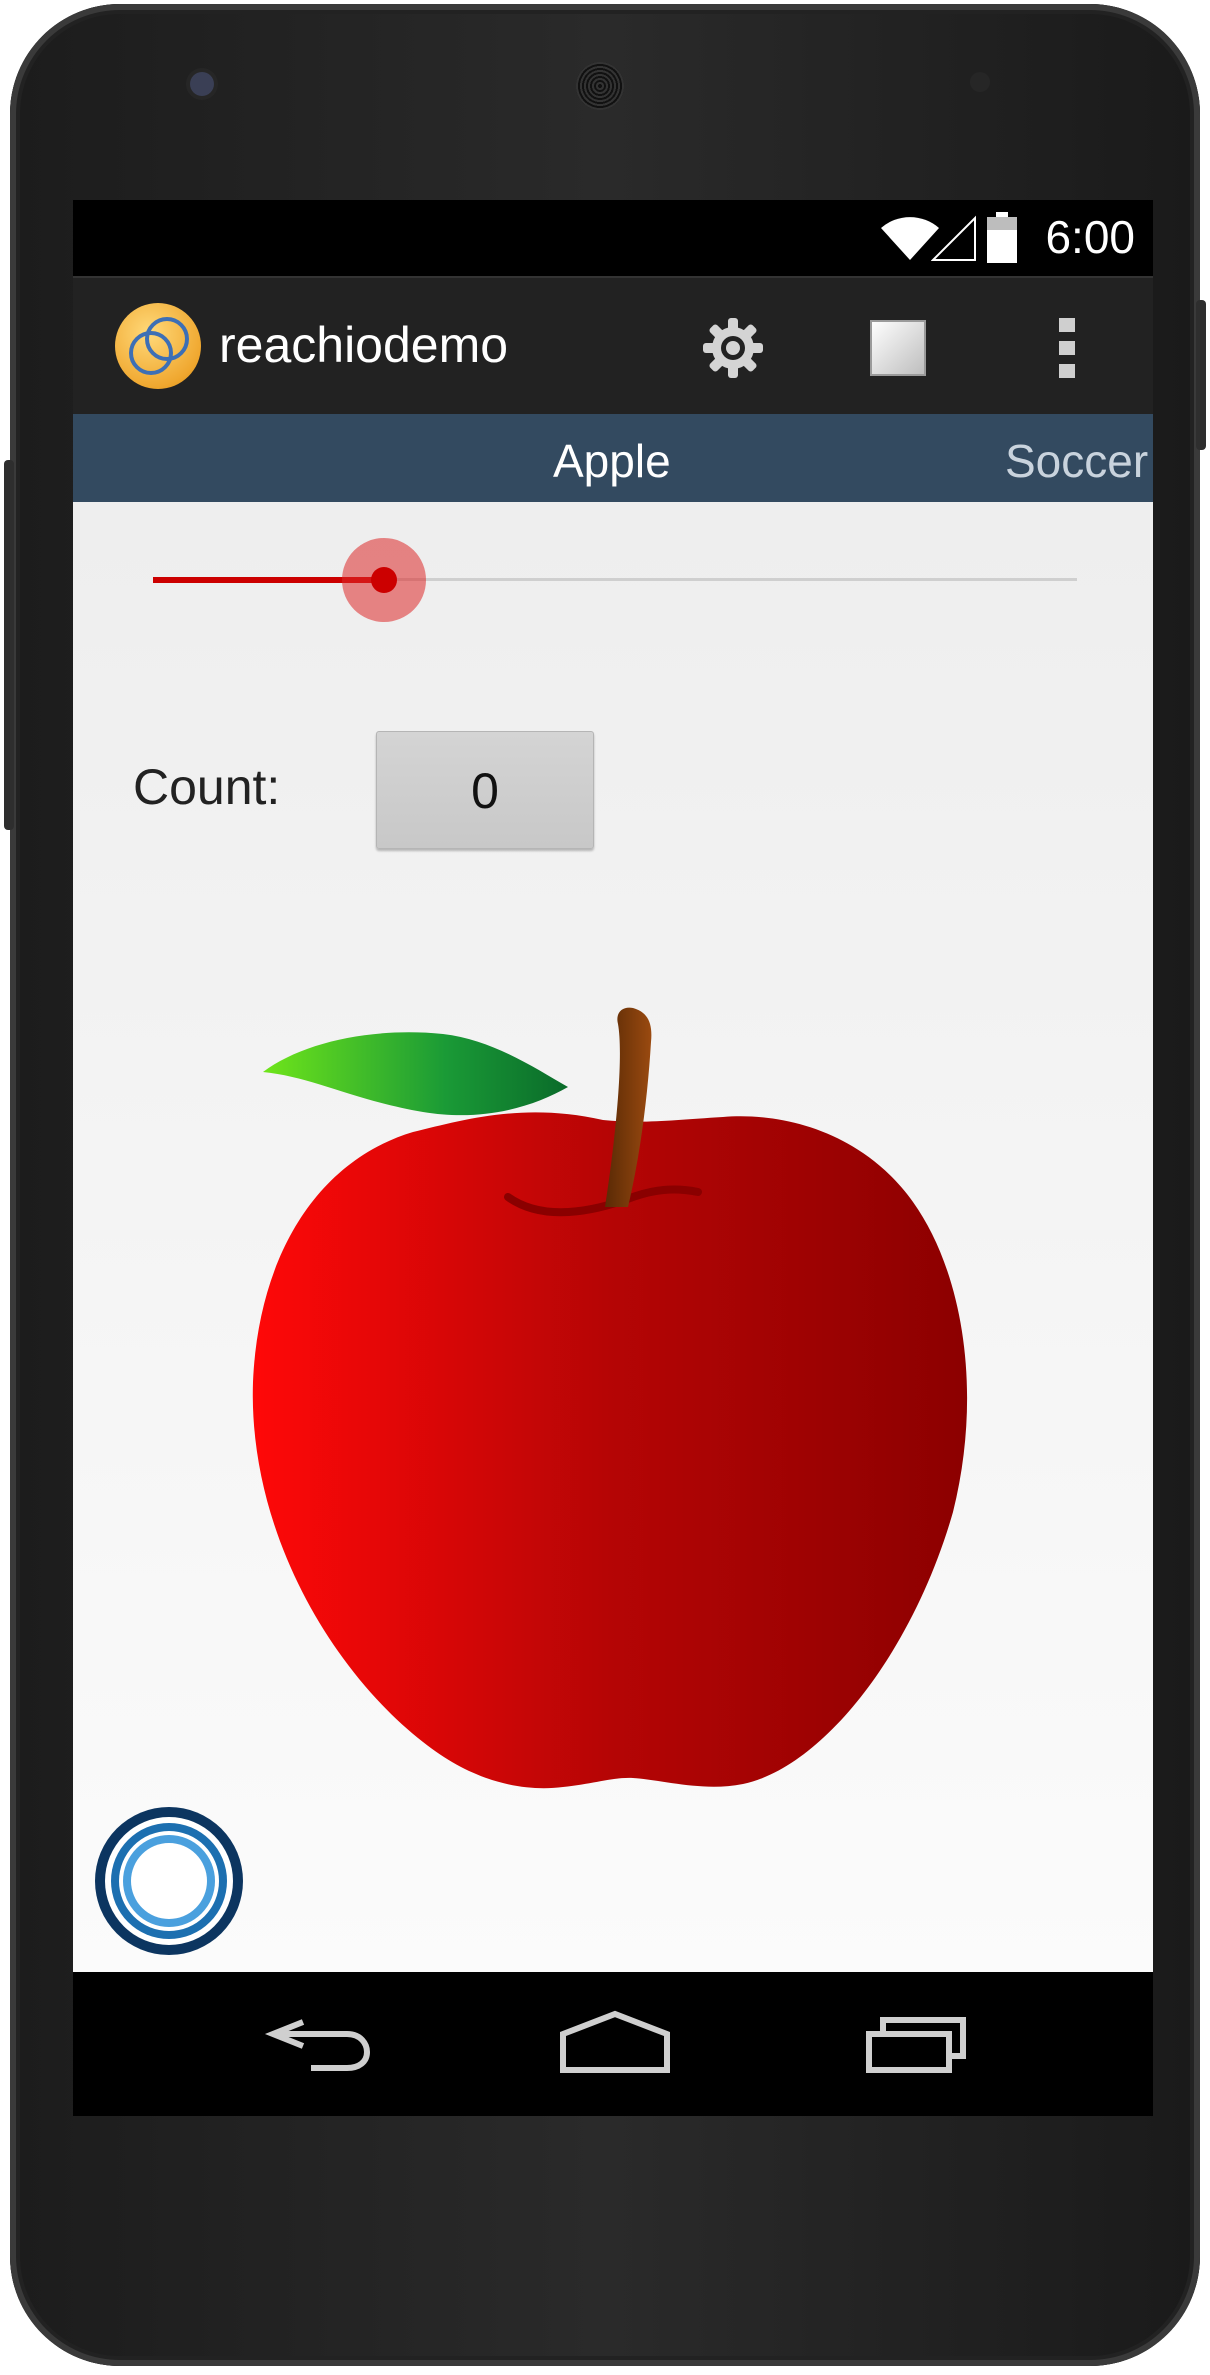 The image size is (1210, 2375). Describe the element at coordinates (613, 577) in the screenshot. I see `value-slider` at that location.